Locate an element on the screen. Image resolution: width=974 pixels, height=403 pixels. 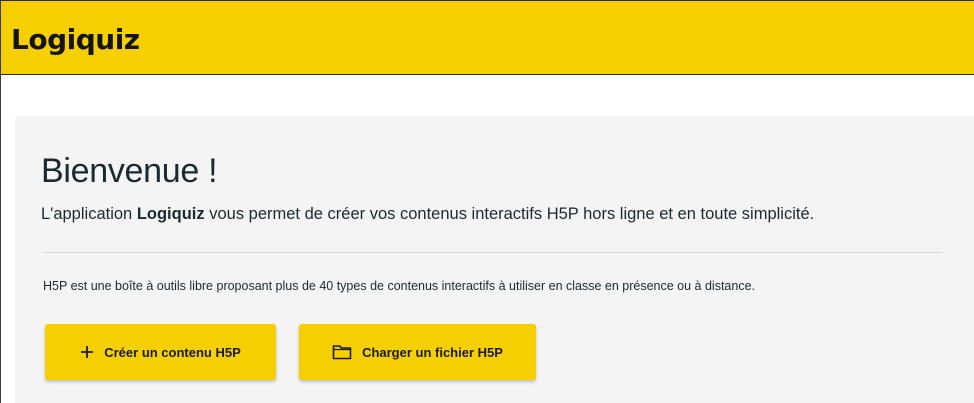
plus-icon is located at coordinates (87, 352).